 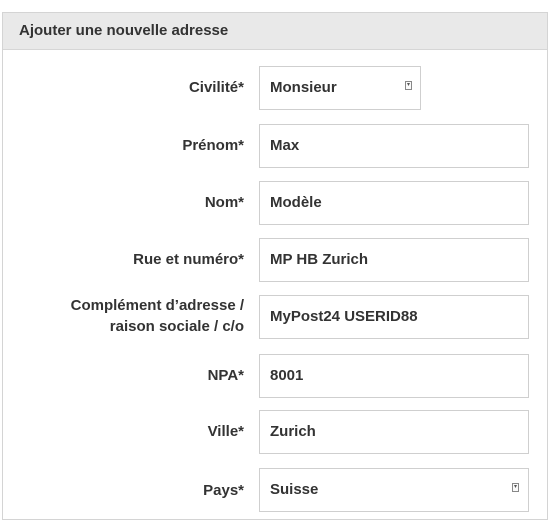 What do you see at coordinates (157, 305) in the screenshot?
I see `address-complement-label-line1: Complément d’adresse /` at bounding box center [157, 305].